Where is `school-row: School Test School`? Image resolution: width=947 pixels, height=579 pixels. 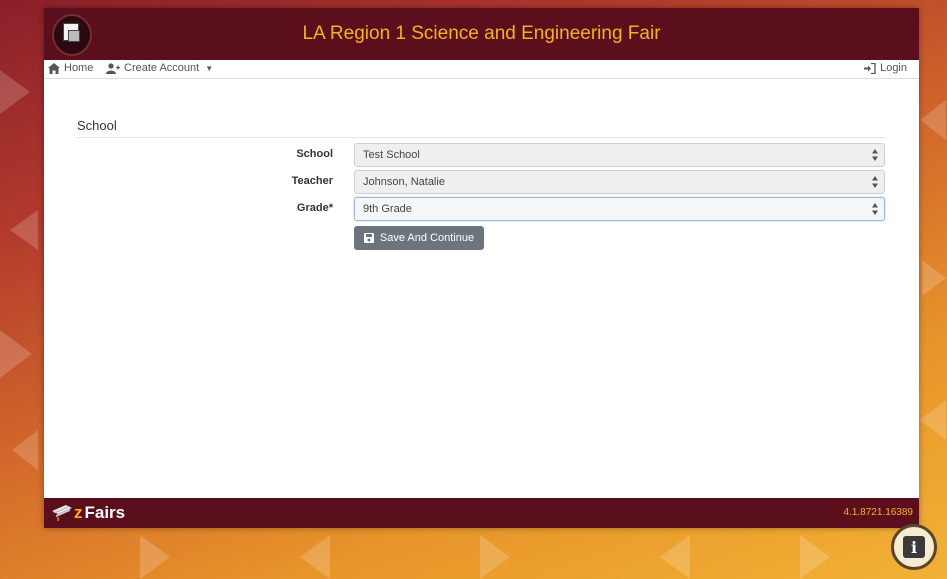 school-row: School Test School is located at coordinates (481, 155).